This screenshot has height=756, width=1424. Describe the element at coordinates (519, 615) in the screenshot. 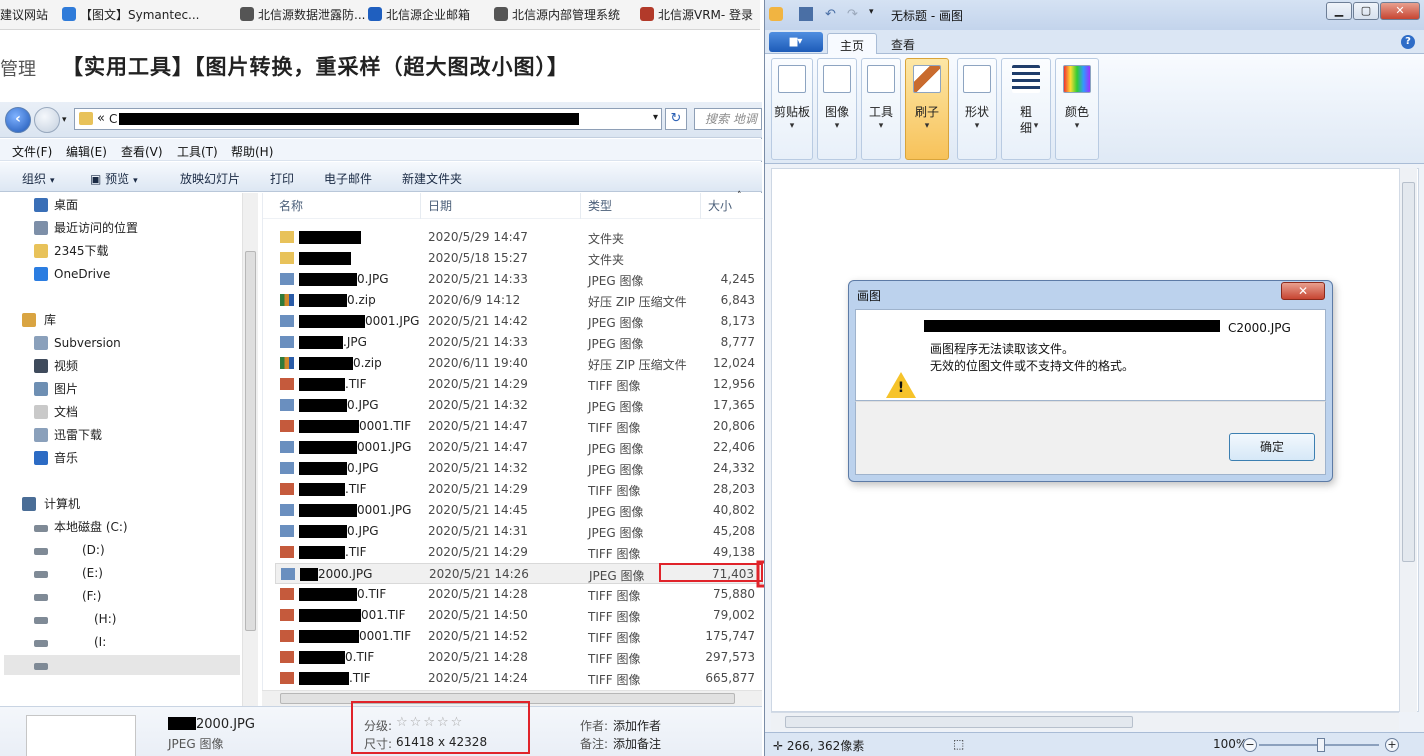

I see `table-row: 001.TIF 2020/5/21 14:50 TIFF 图像 79,002` at that location.